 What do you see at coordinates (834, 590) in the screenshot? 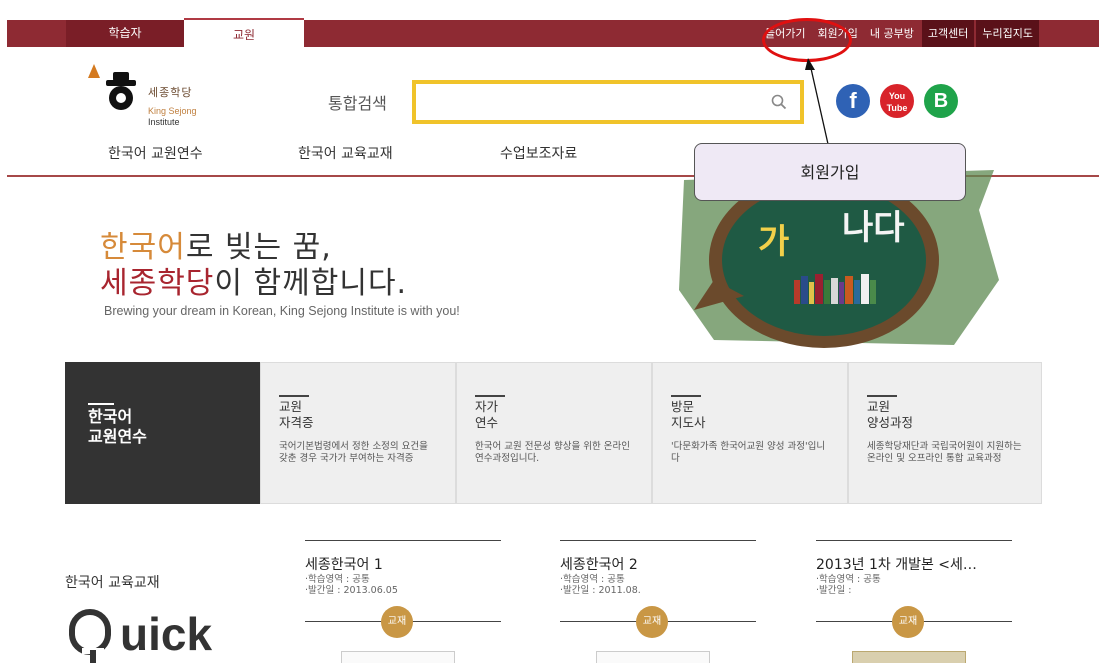
I see `book-date: ·발간일 :` at bounding box center [834, 590].